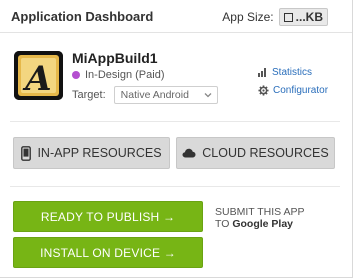  I want to click on app-size: App Size: ...KB, so click(275, 17).